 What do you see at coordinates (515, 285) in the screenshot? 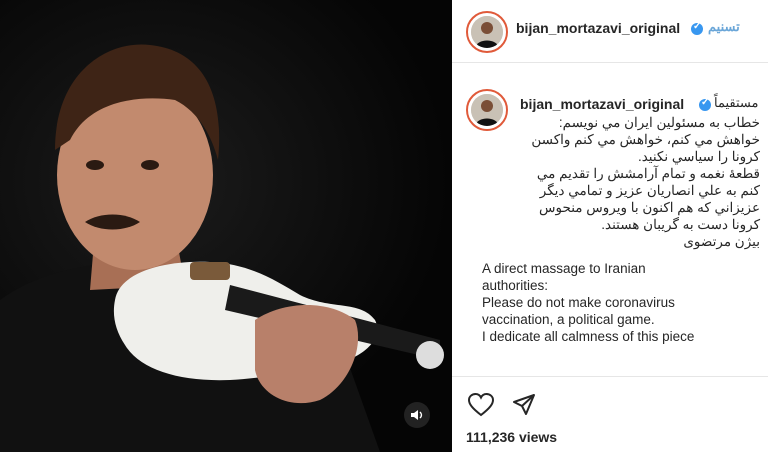
I see `caption-line: authorities:` at bounding box center [515, 285].